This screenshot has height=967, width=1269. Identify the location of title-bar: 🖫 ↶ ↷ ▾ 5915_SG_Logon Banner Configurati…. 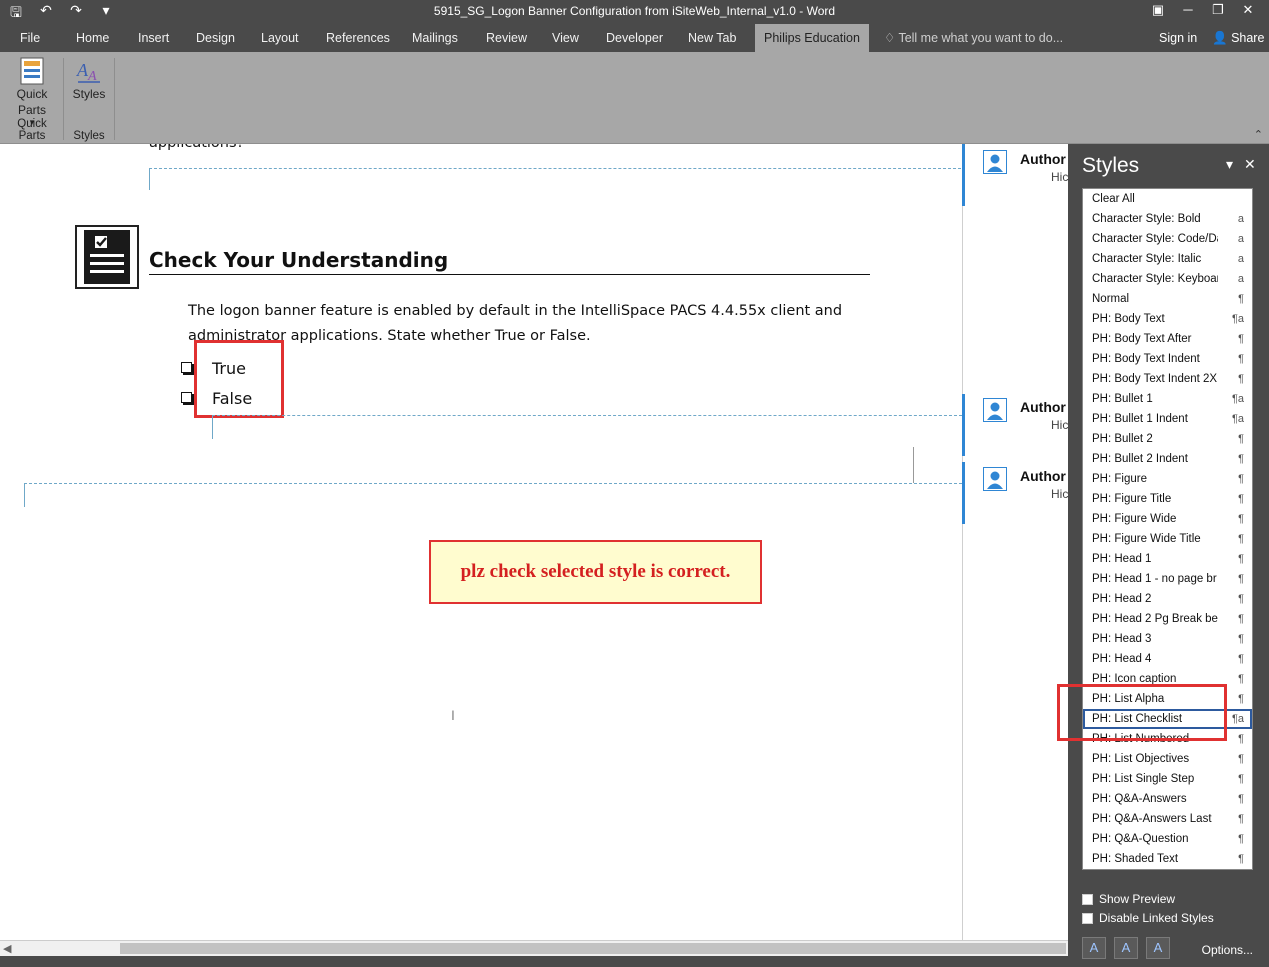
(634, 12).